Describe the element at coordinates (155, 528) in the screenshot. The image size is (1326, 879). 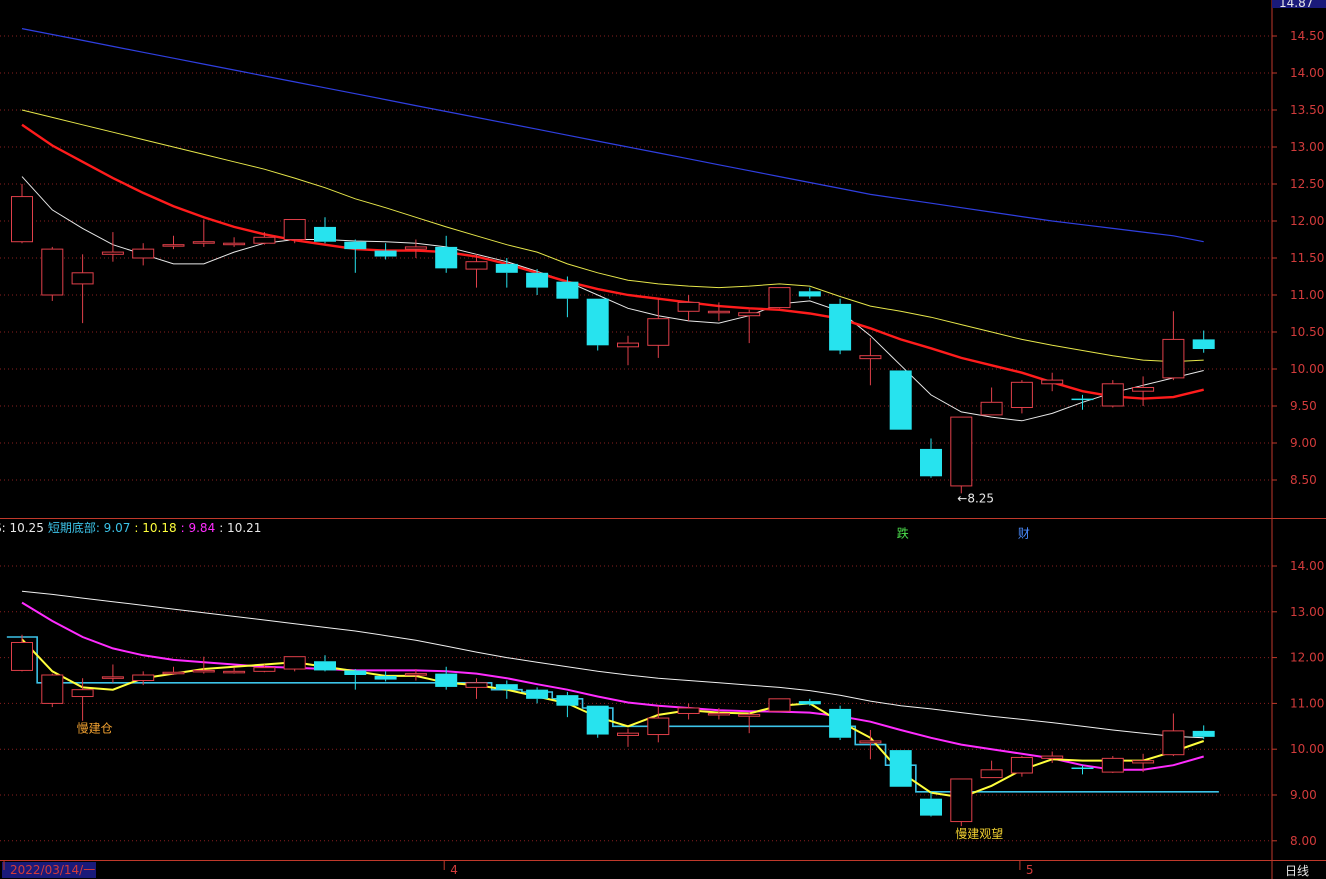
I see `legend-item: : 10.18` at that location.